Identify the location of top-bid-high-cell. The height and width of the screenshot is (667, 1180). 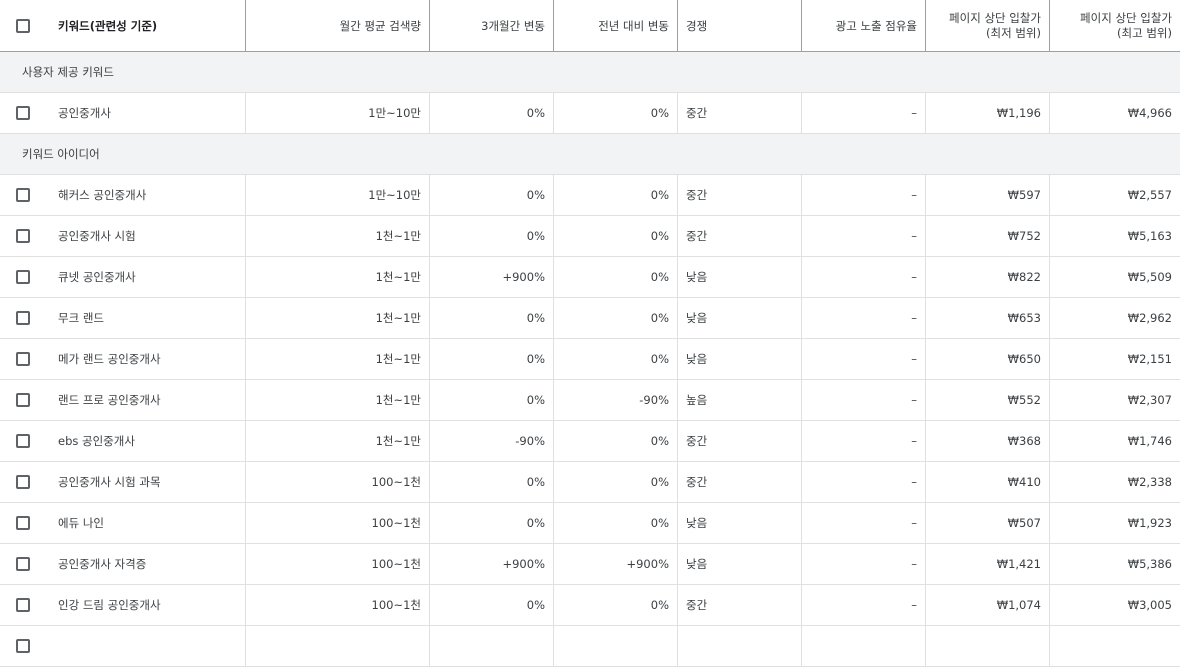
(1115, 646).